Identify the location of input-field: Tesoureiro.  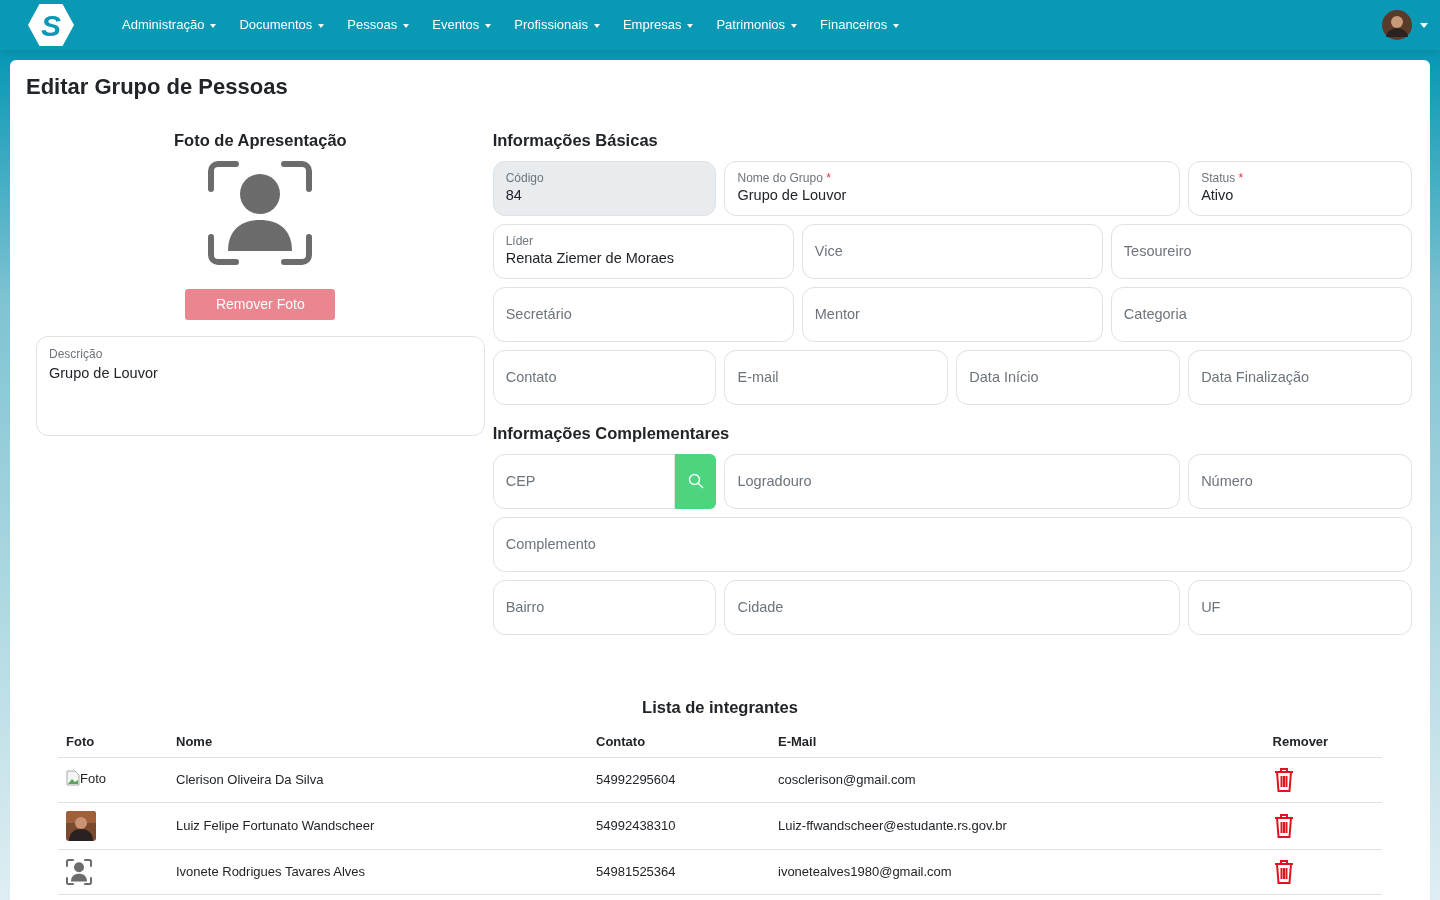
(1261, 252).